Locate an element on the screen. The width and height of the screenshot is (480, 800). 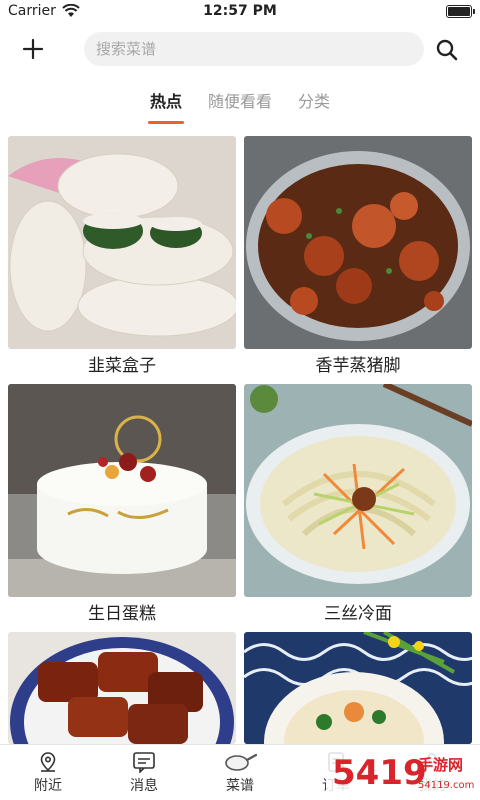
pan-icon is located at coordinates (241, 762).